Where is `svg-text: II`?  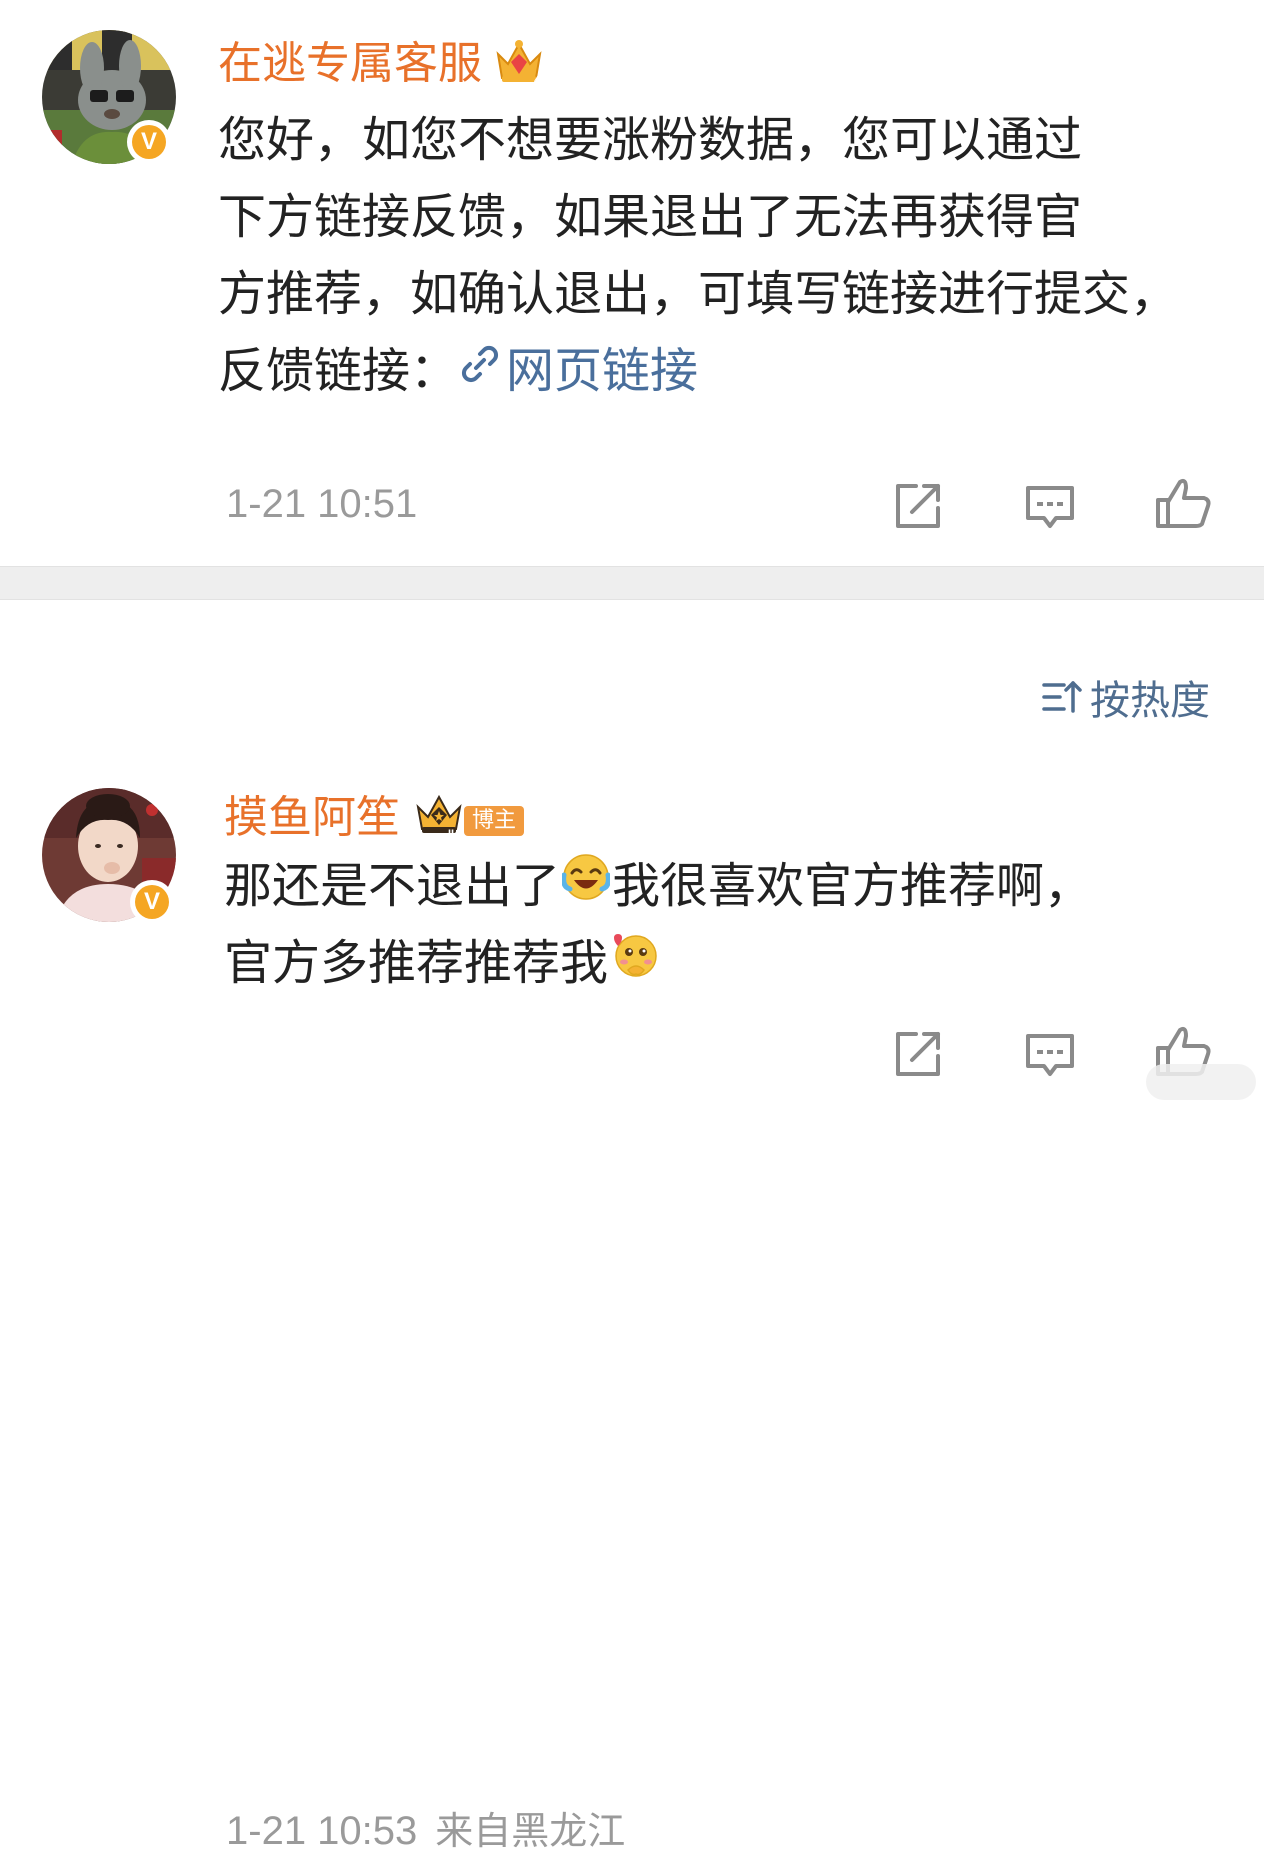
svg-text: II is located at coordinates (451, 833).